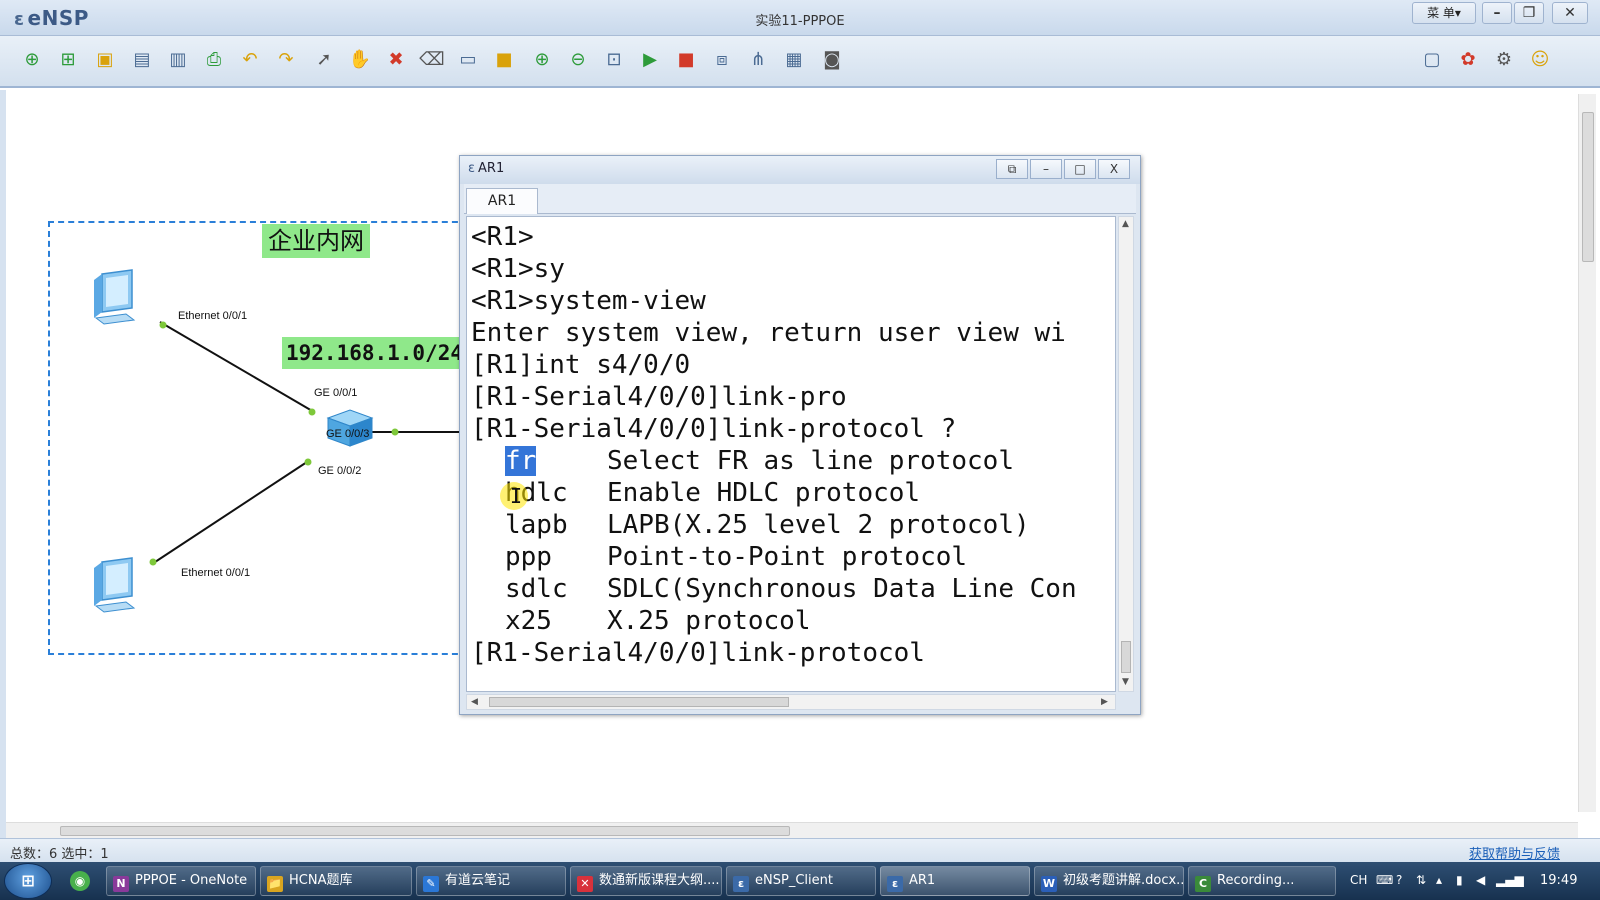 This screenshot has height=900, width=1600. Describe the element at coordinates (58, 18) in the screenshot. I see `app-name: eNSP` at that location.